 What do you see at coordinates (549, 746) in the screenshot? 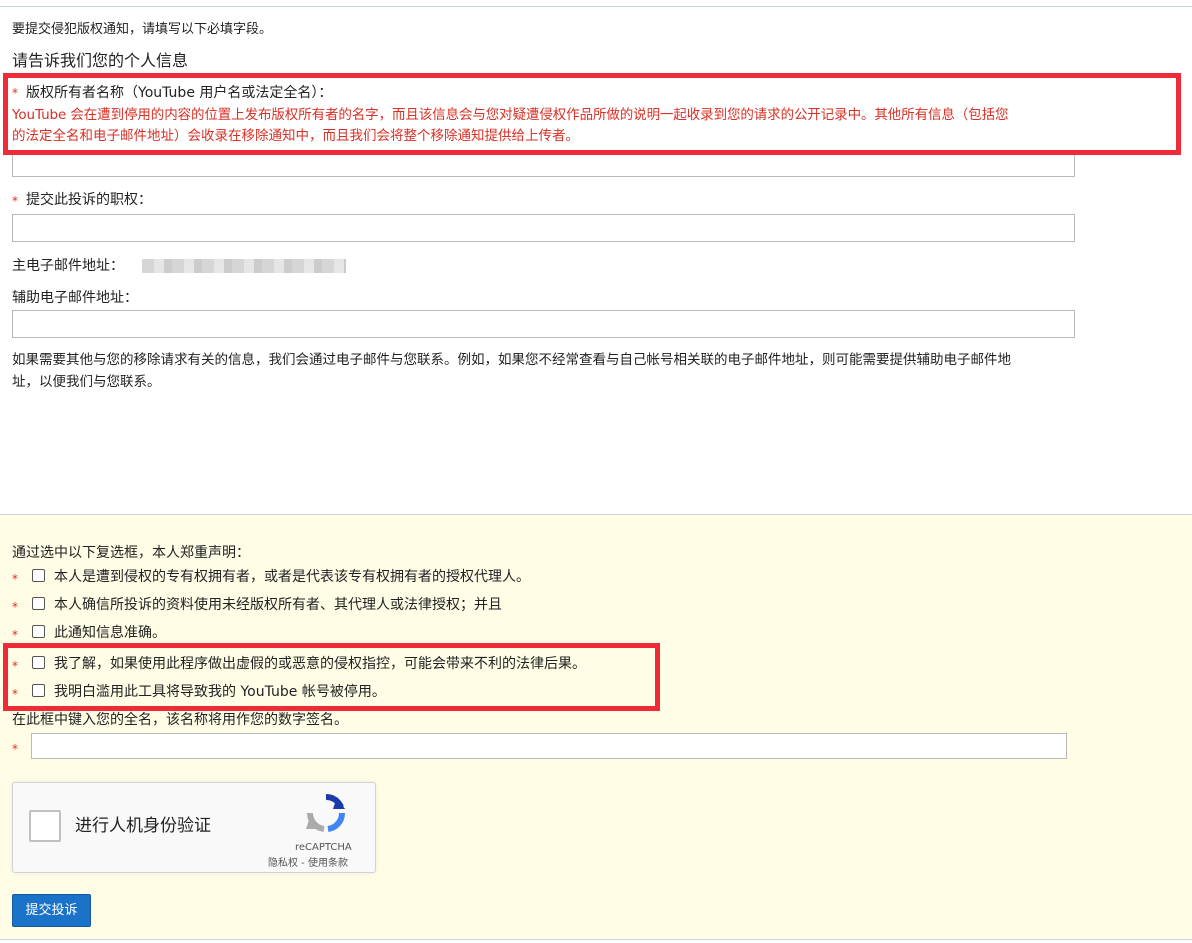
I see `signature-input` at bounding box center [549, 746].